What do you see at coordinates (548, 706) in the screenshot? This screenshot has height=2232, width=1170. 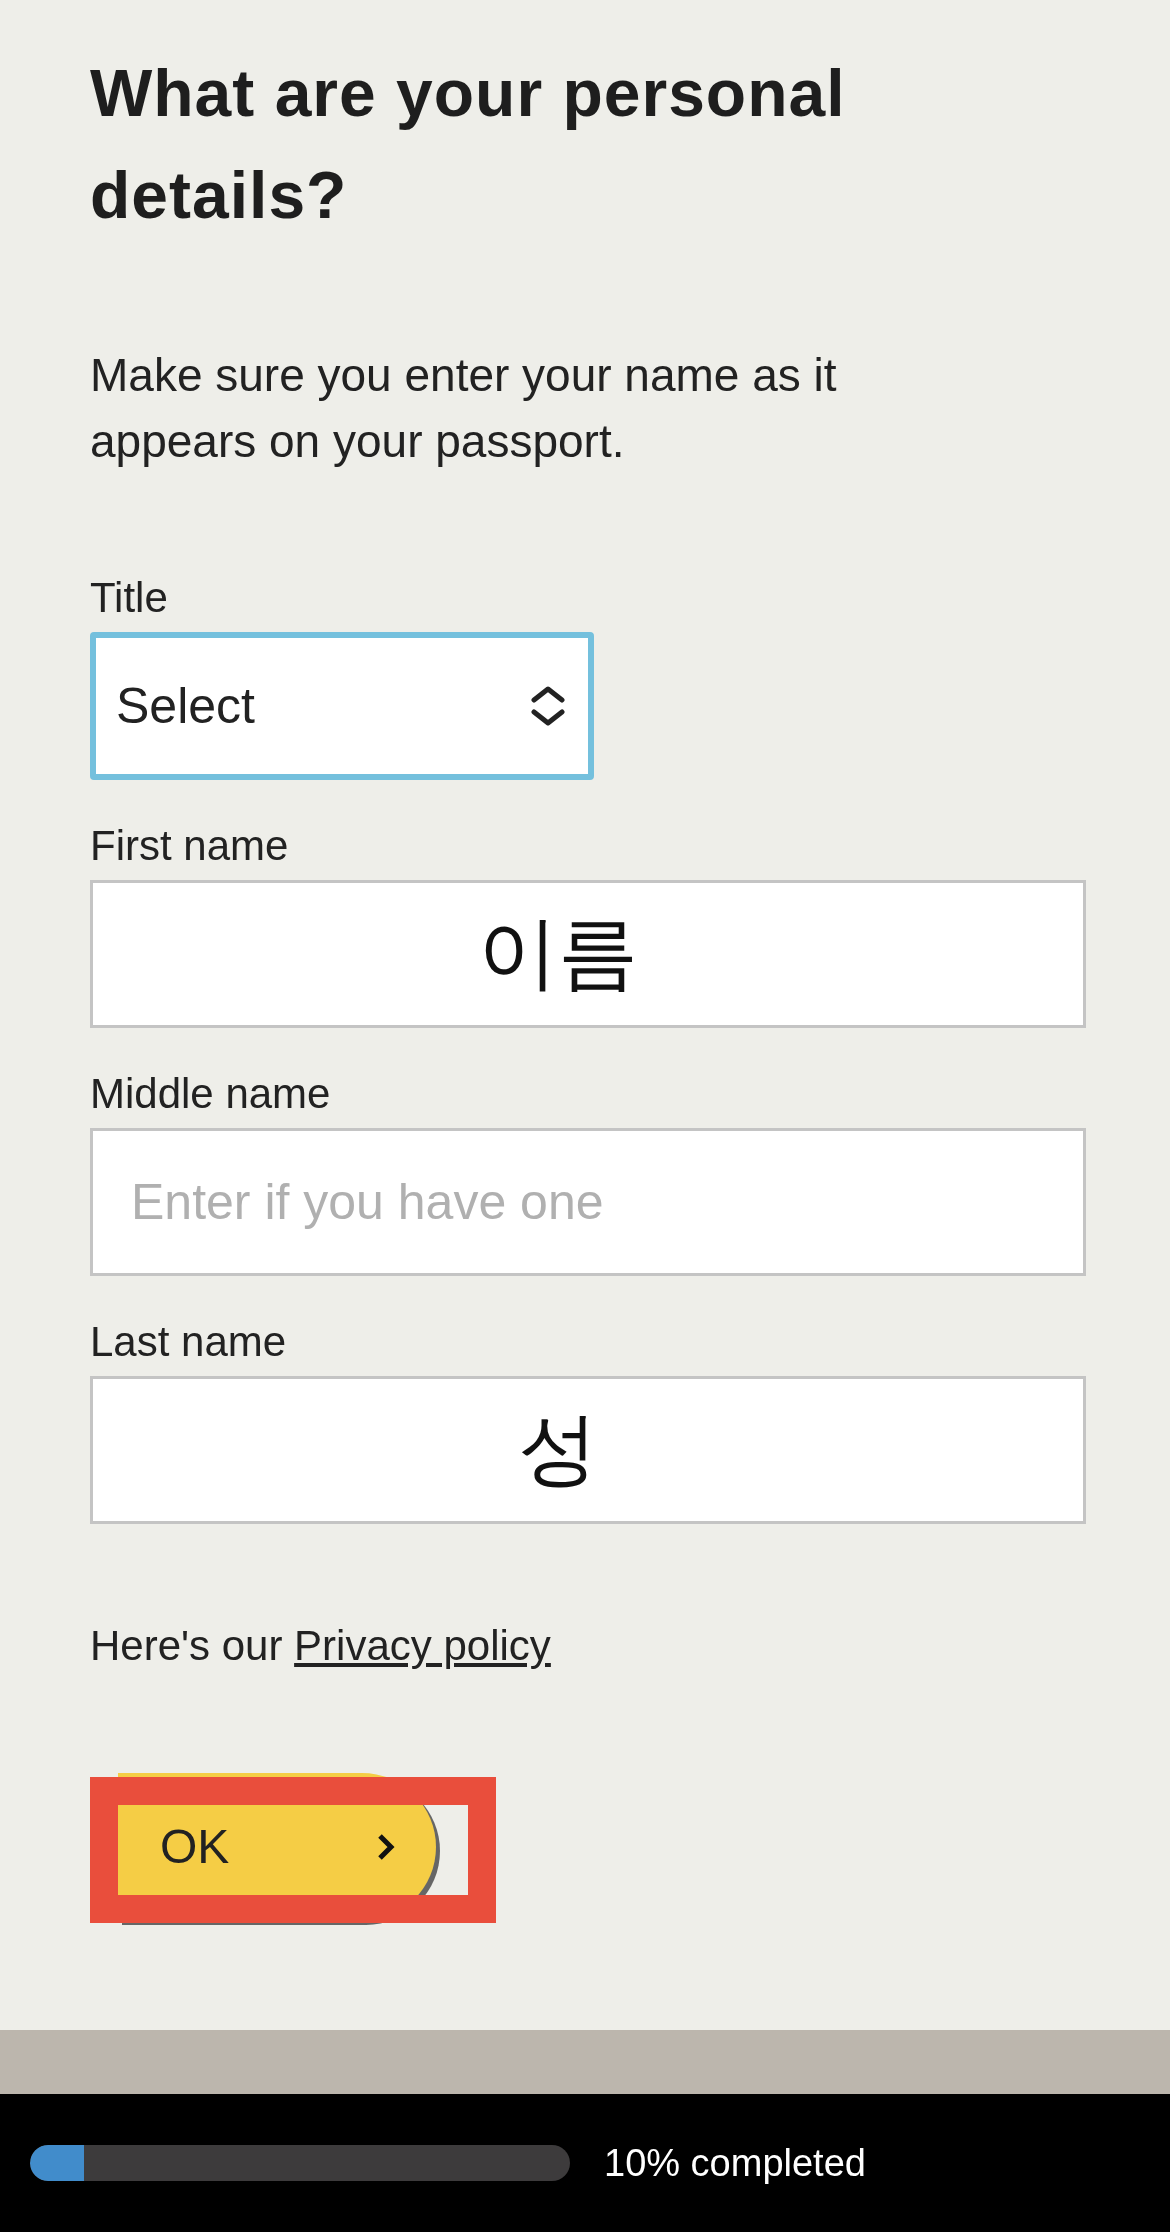 I see `chevron-updown-icon` at bounding box center [548, 706].